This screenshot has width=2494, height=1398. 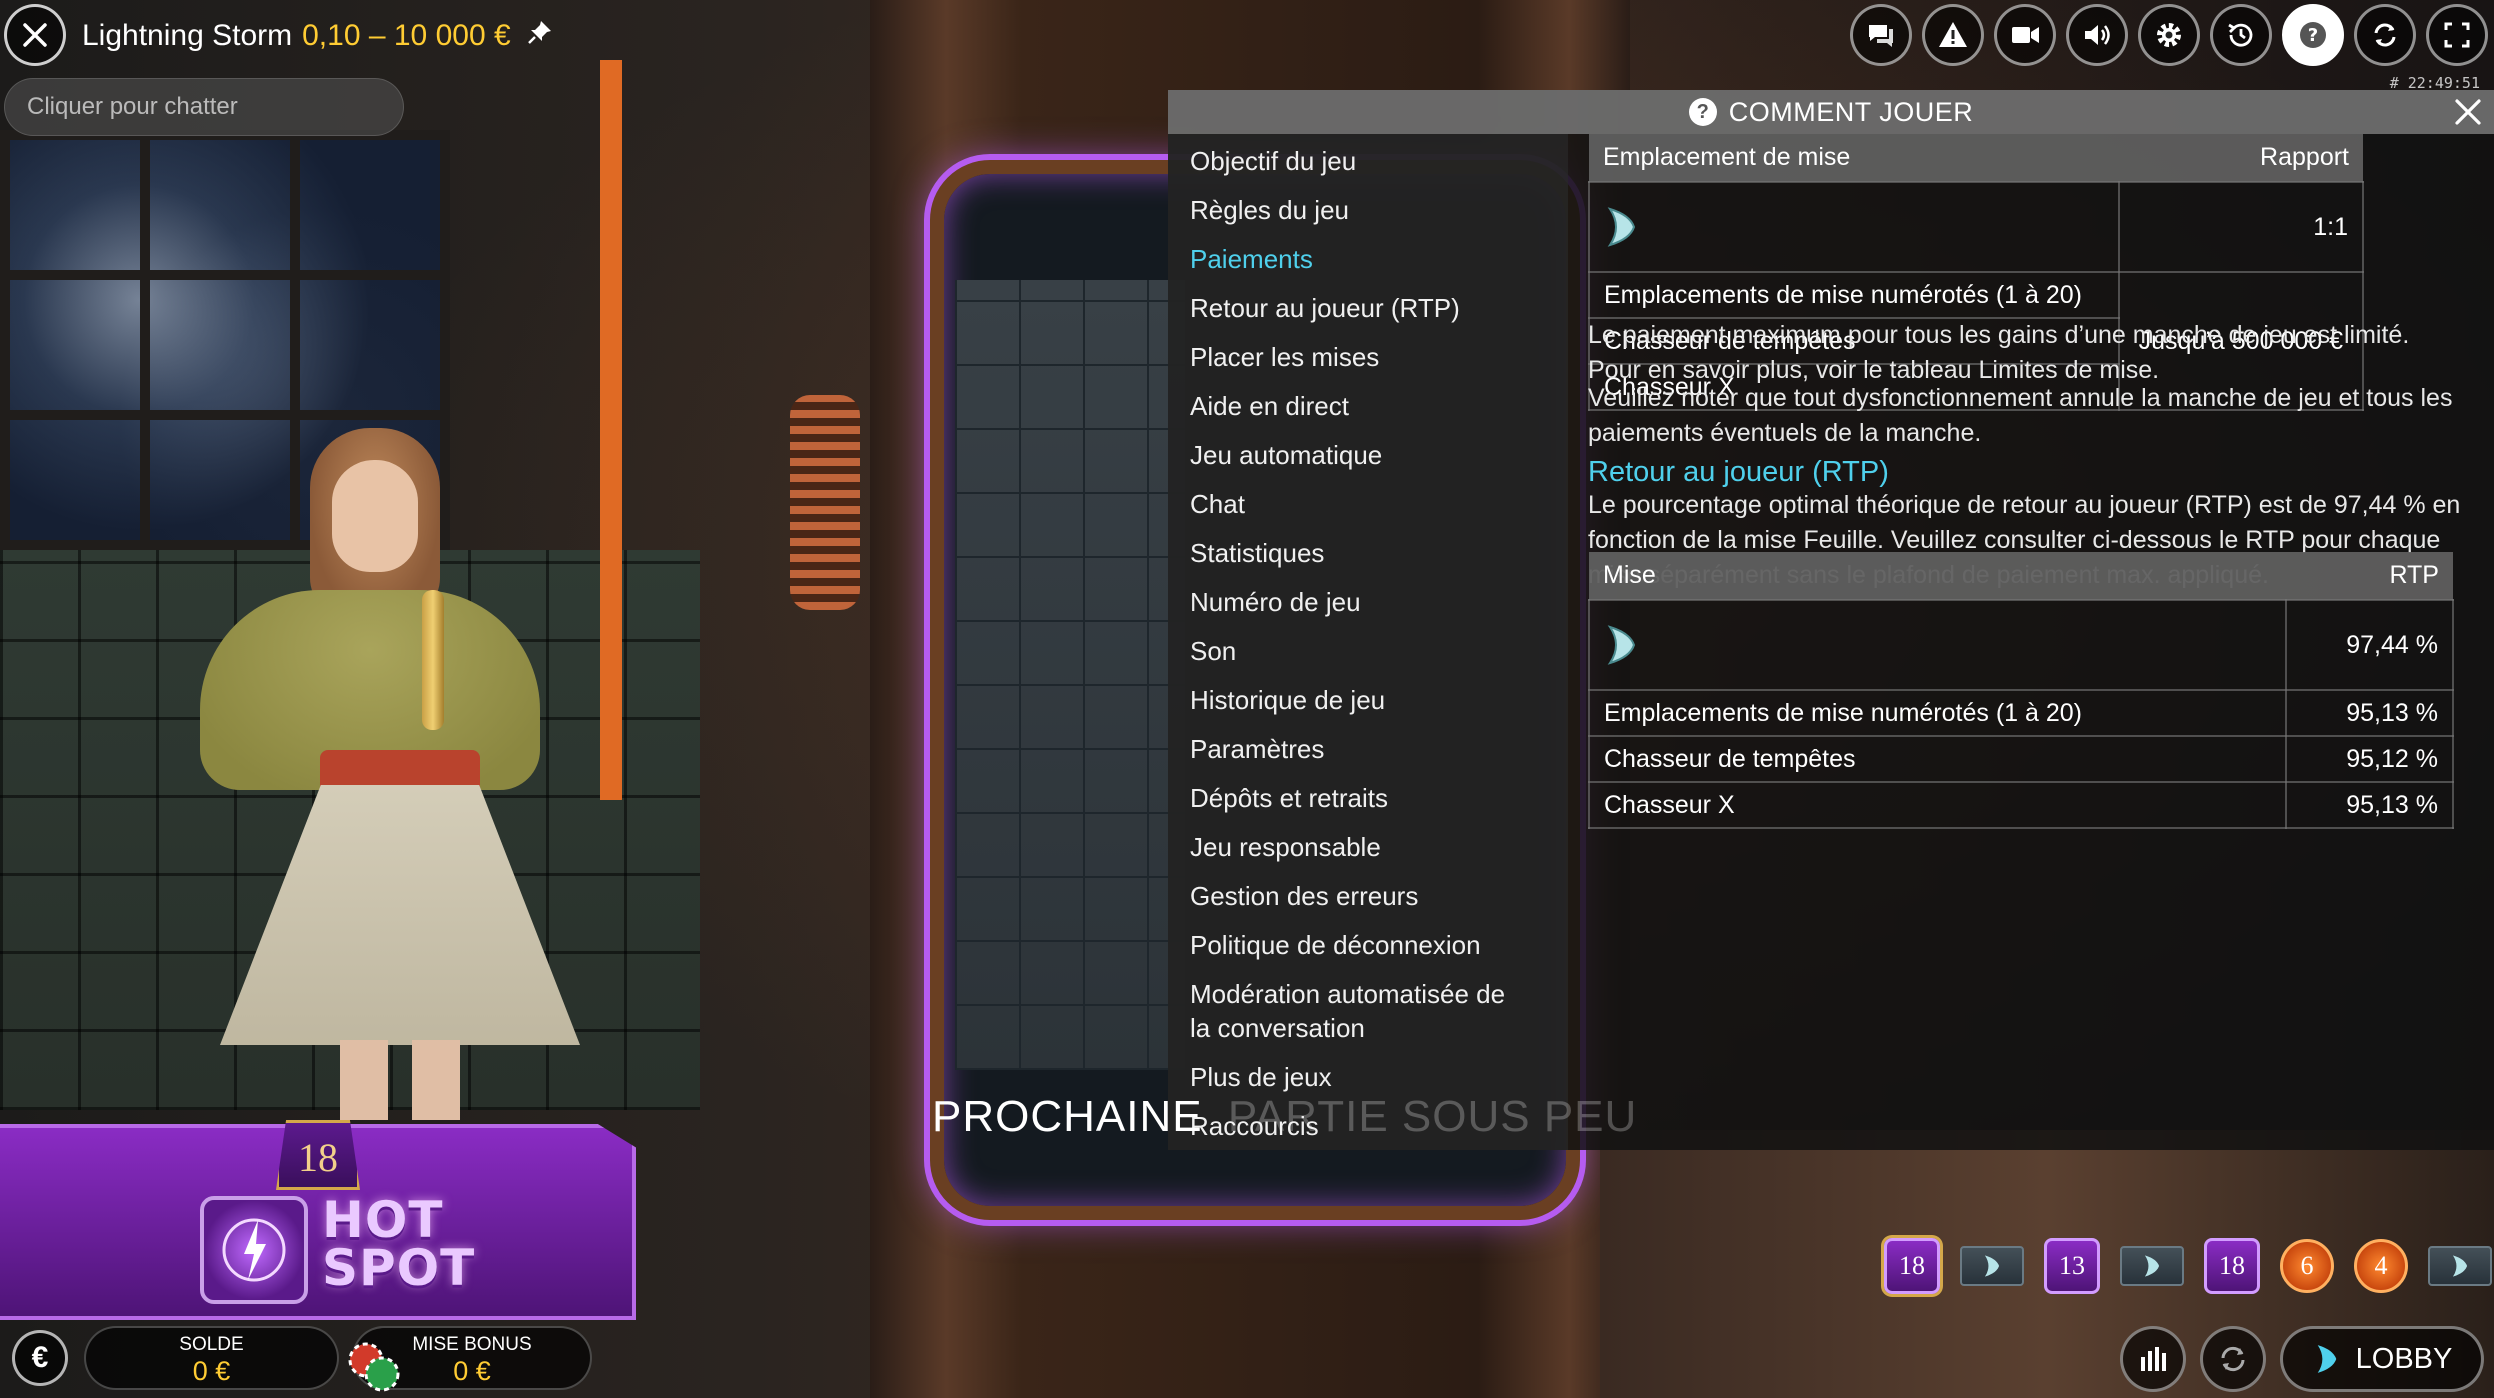 I want to click on help-menu-item: Paiements, so click(x=1358, y=259).